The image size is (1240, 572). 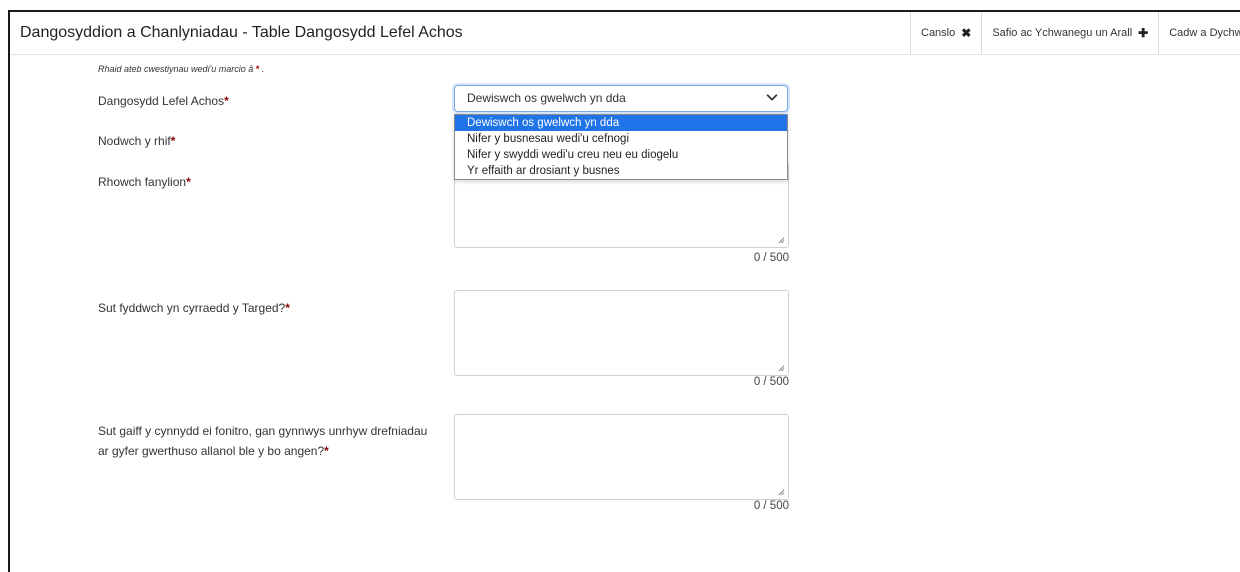 I want to click on save-and-add-label: Safio ac Ychwanegu un Arall, so click(x=1062, y=33).